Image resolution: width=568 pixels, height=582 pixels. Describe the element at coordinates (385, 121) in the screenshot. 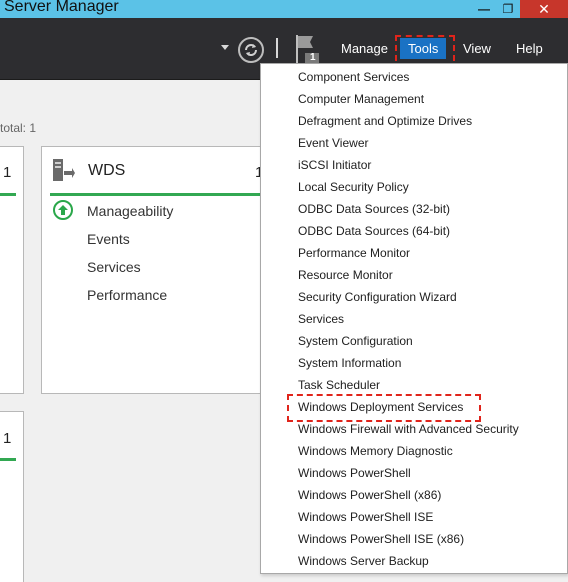

I see `menu-item-defragment: Defragment and Optimize Drives` at that location.